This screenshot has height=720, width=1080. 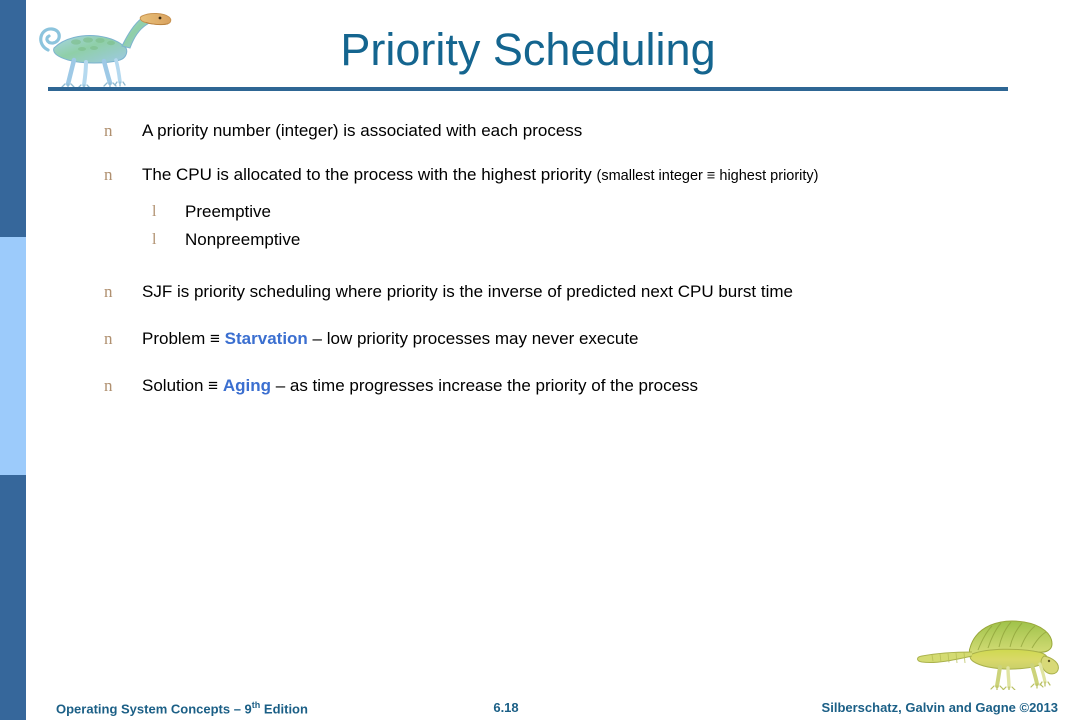 What do you see at coordinates (540, 212) in the screenshot?
I see `sub-bullet-item: l Preemptive` at bounding box center [540, 212].